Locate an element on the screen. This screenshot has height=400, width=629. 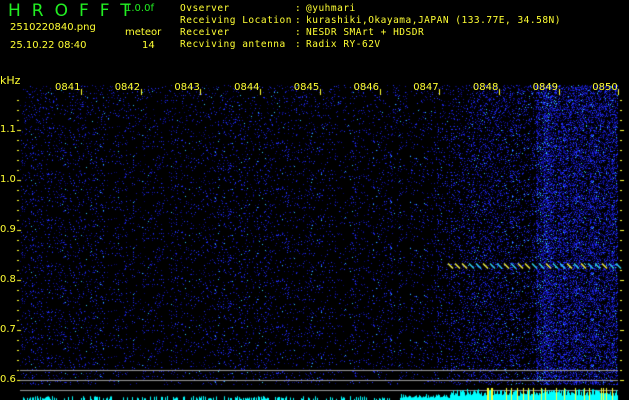
x-tick-label: 0848 is located at coordinates (485, 87).